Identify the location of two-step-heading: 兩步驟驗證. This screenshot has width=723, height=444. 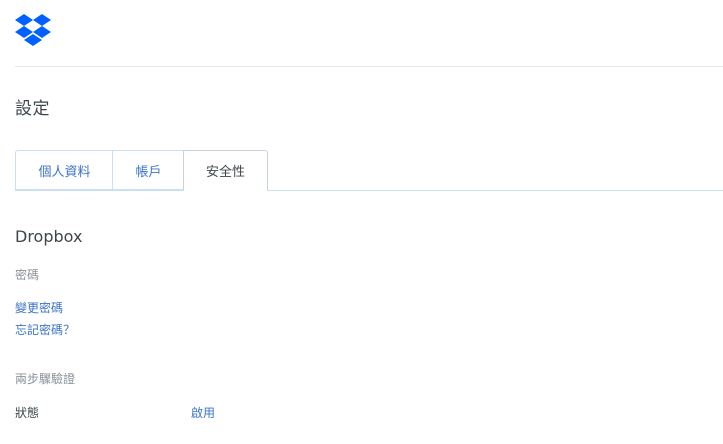
(45, 379).